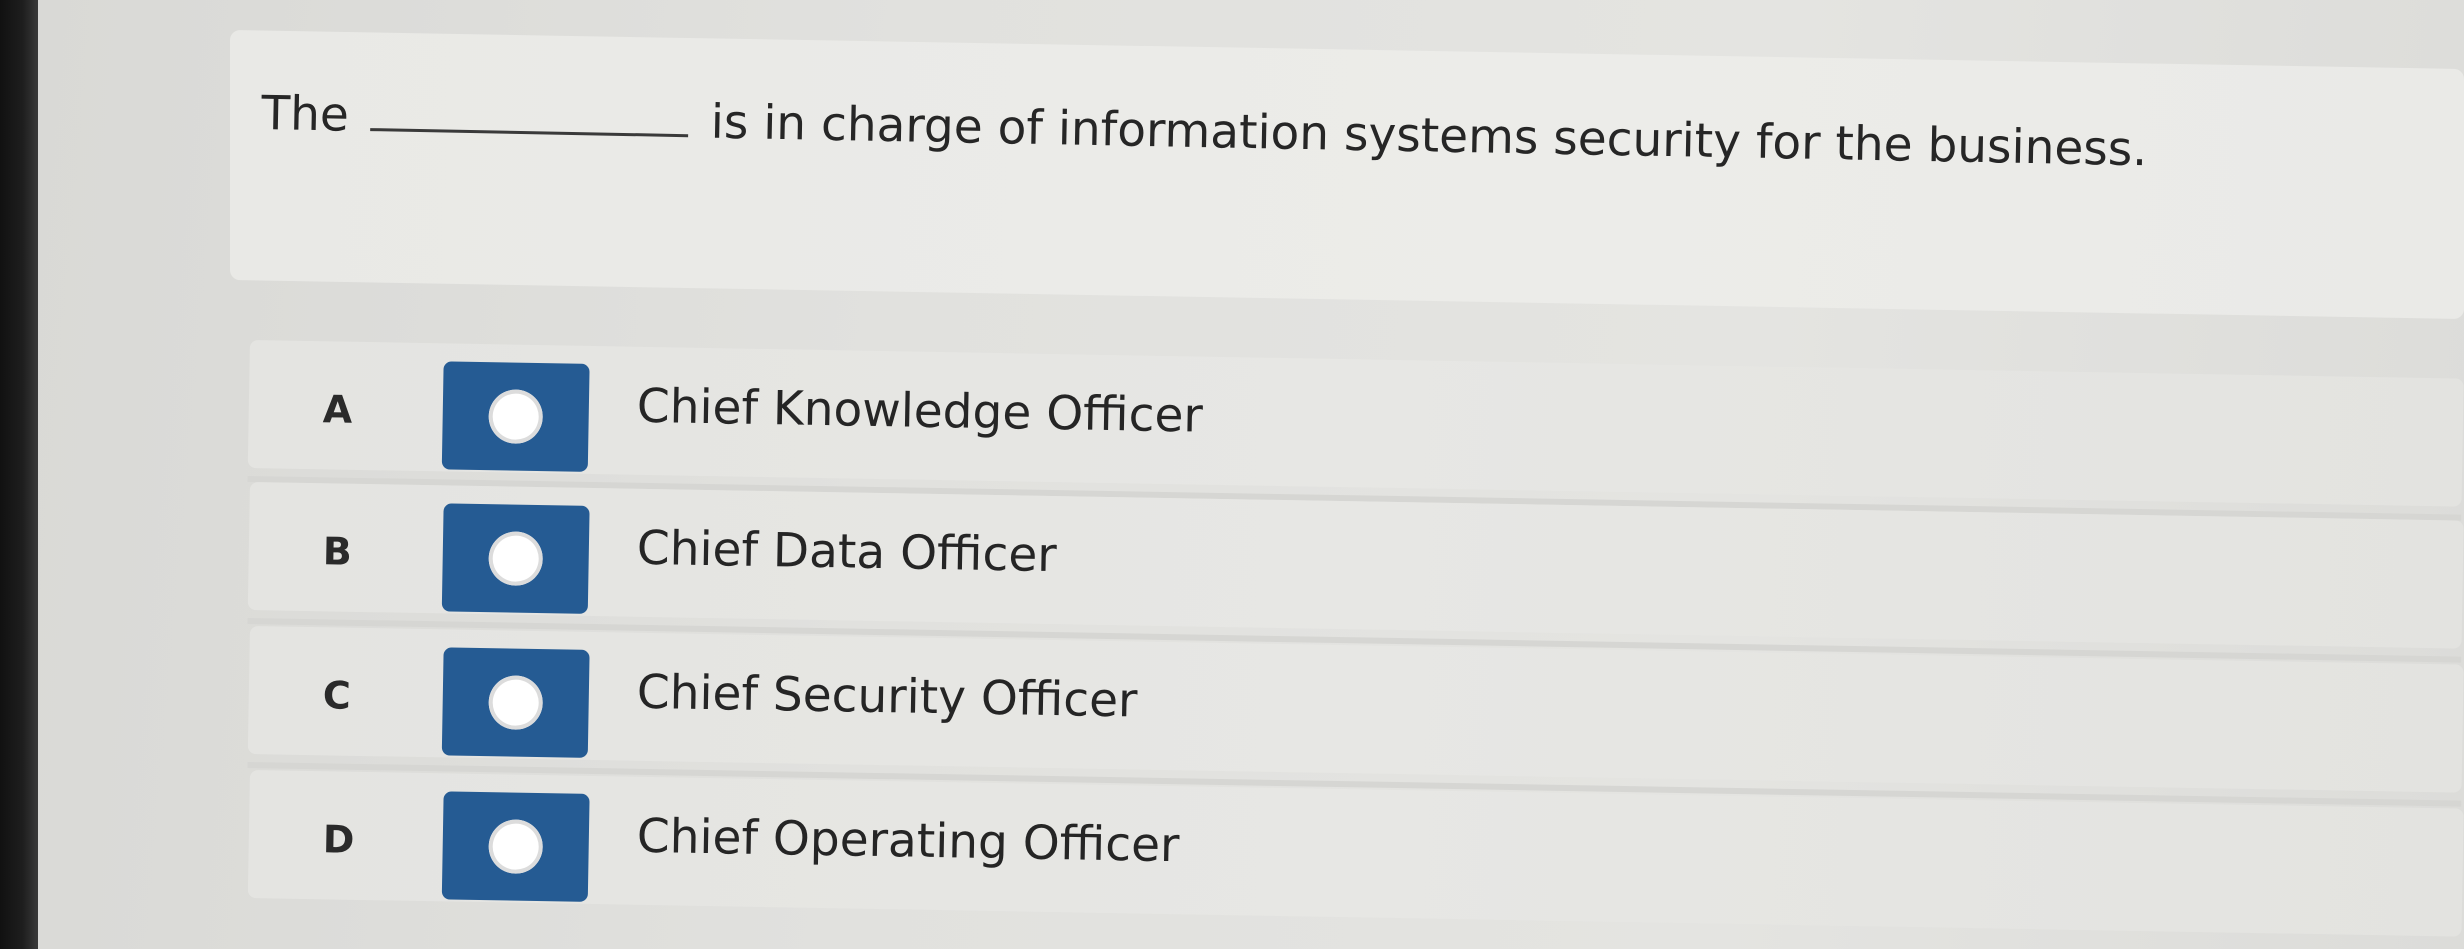 Image resolution: width=2464 pixels, height=949 pixels. I want to click on question-text-before: The, so click(305, 114).